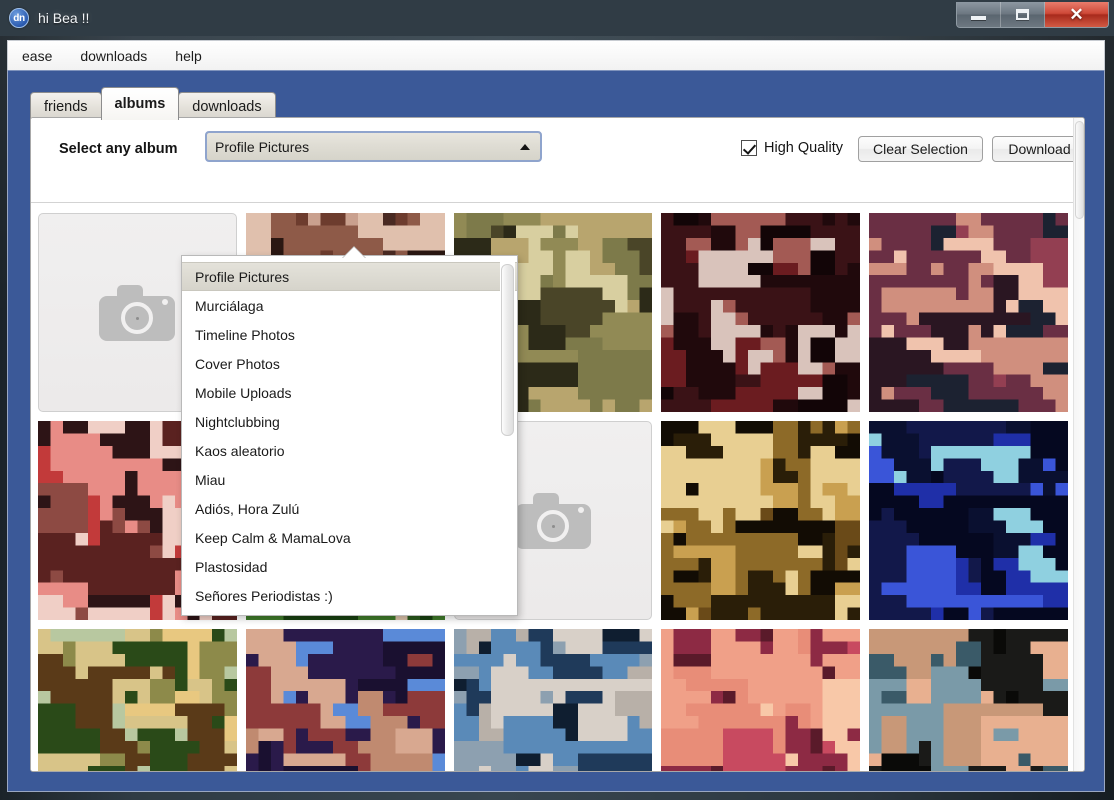 Image resolution: width=1114 pixels, height=800 pixels. What do you see at coordinates (264, 595) in the screenshot?
I see `dropdown-item-label: Señores Periodistas :)` at bounding box center [264, 595].